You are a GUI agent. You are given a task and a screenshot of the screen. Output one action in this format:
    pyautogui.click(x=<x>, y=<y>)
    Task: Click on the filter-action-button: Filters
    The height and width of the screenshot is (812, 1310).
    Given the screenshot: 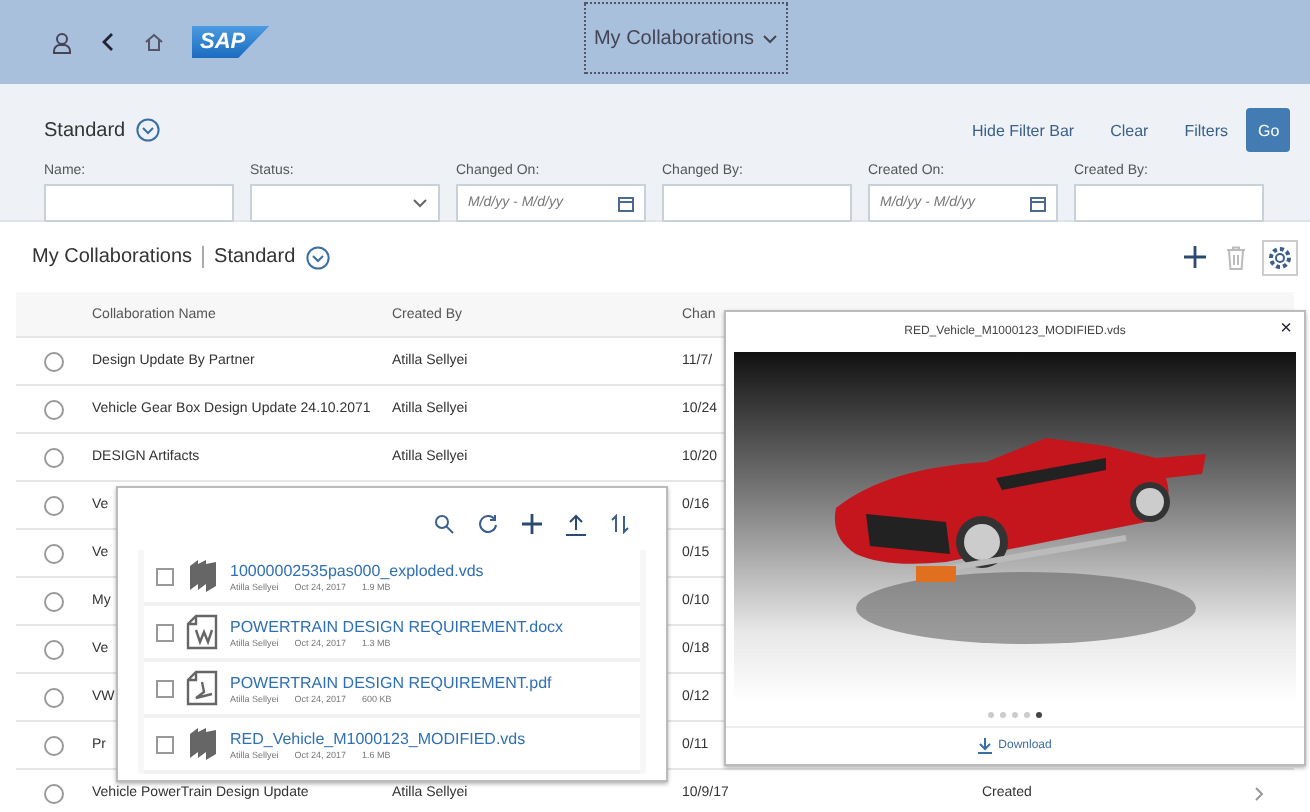 What is the action you would take?
    pyautogui.click(x=1206, y=130)
    